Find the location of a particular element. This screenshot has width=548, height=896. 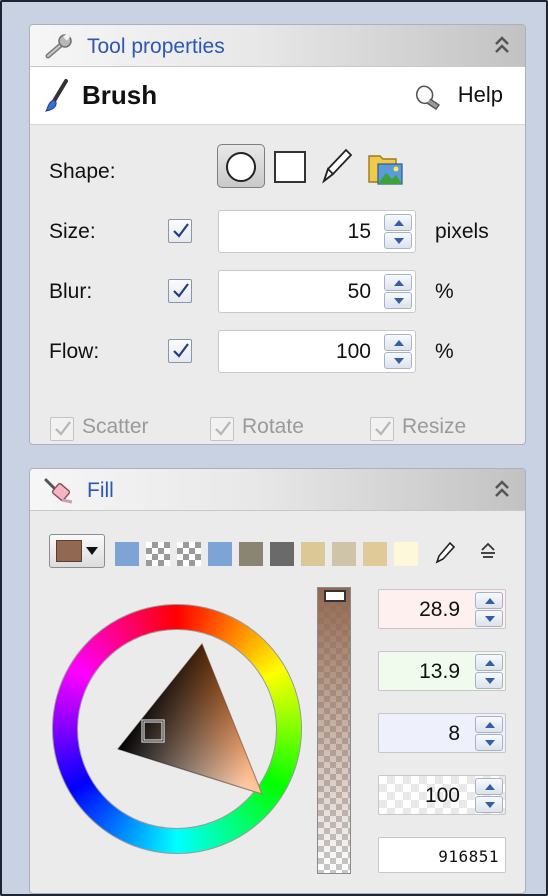

size-label: Size: is located at coordinates (72, 231).